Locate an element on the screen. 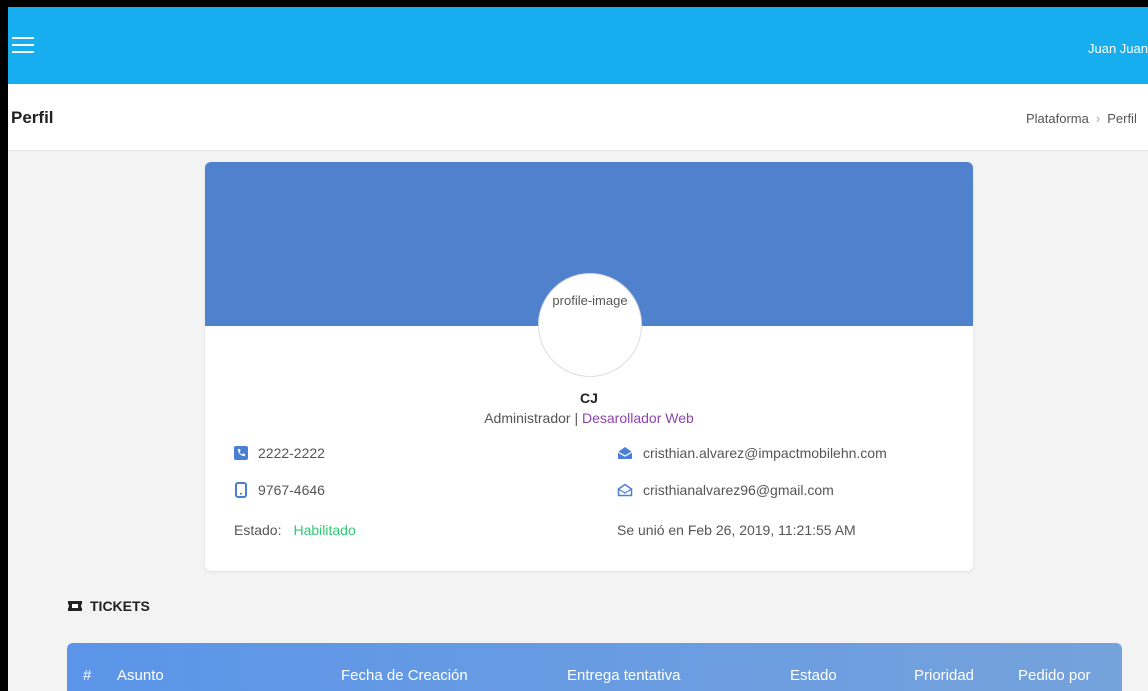 The width and height of the screenshot is (1148, 691). ticket-icon is located at coordinates (75, 606).